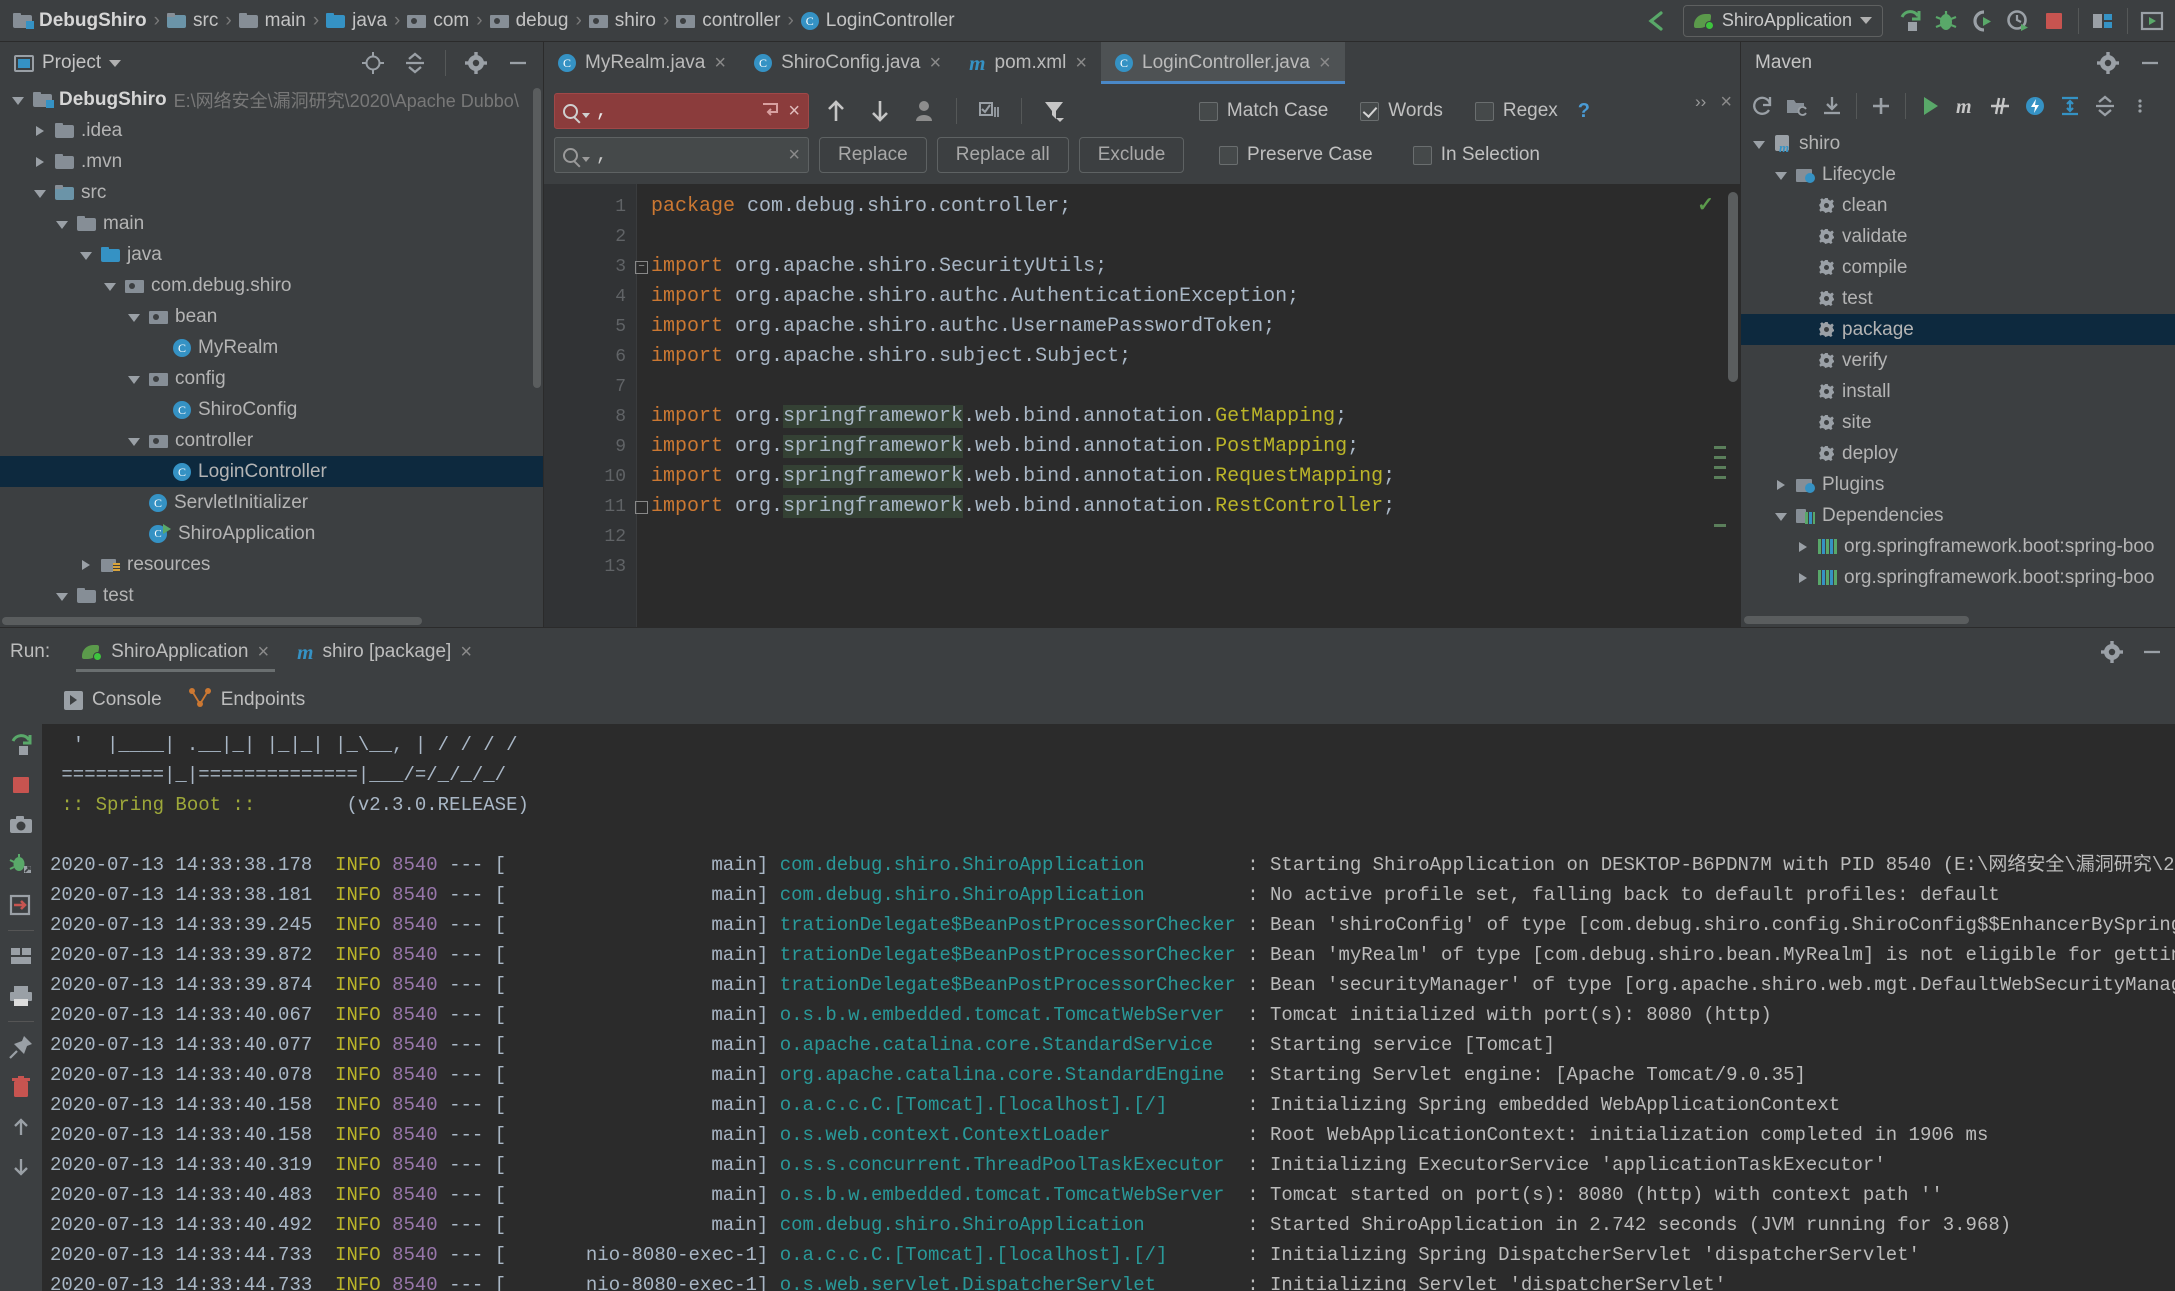 This screenshot has height=1291, width=2175. Describe the element at coordinates (1733, 287) in the screenshot. I see `editor-scrollbar` at that location.